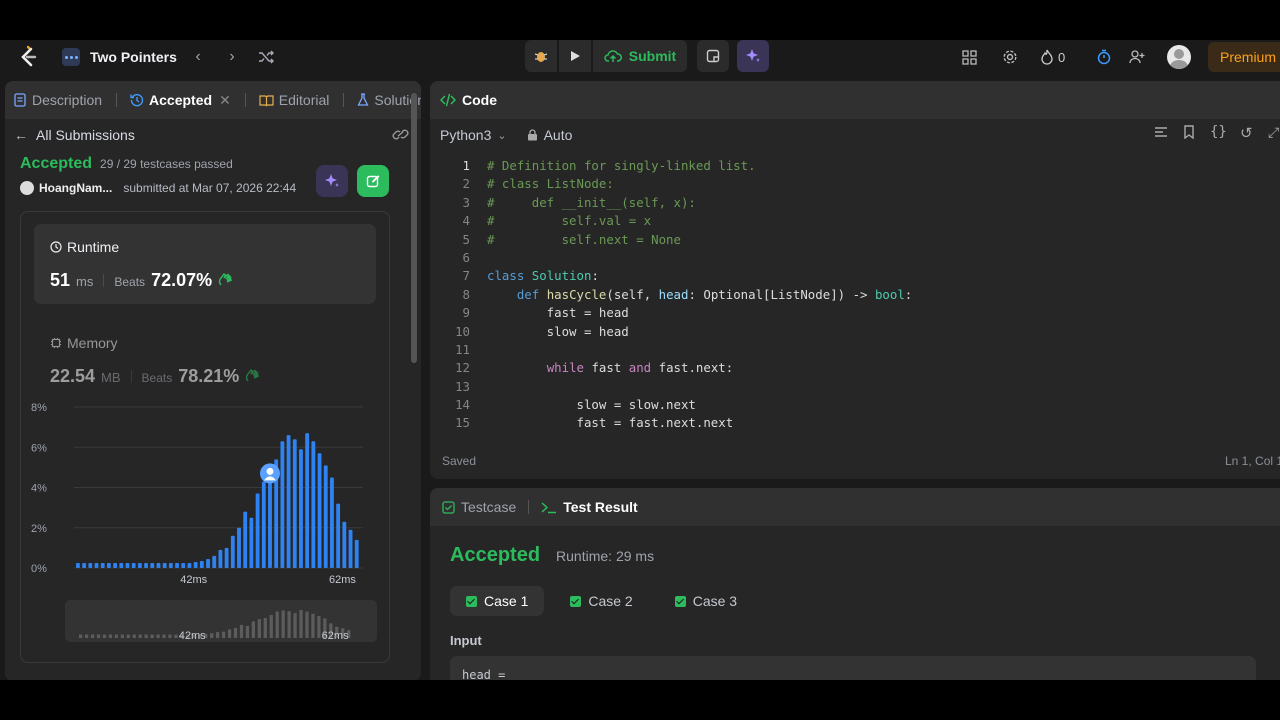  I want to click on close-tab-icon: ✕, so click(225, 100).